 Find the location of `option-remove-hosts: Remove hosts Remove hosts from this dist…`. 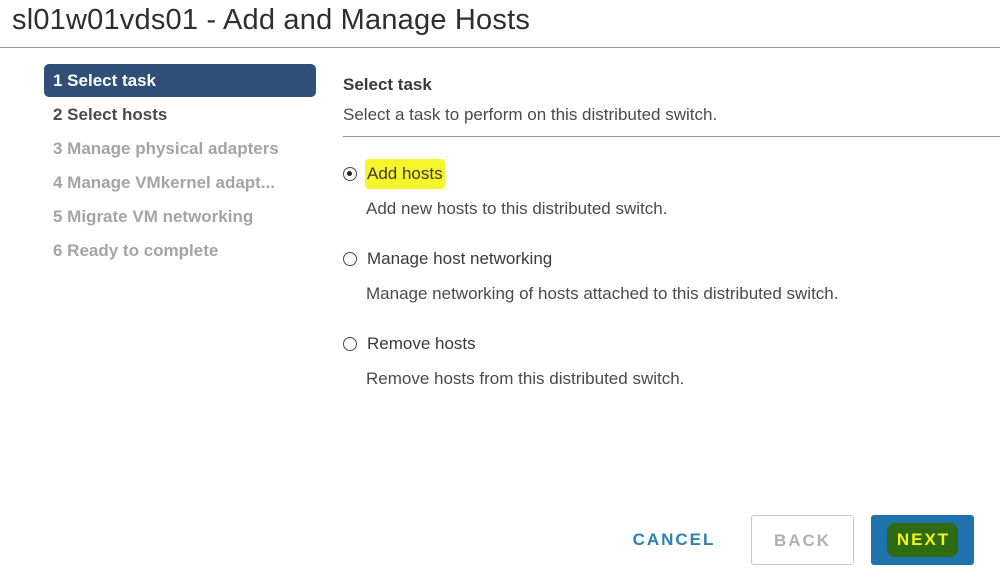

option-remove-hosts: Remove hosts Remove hosts from this dist… is located at coordinates (513, 361).